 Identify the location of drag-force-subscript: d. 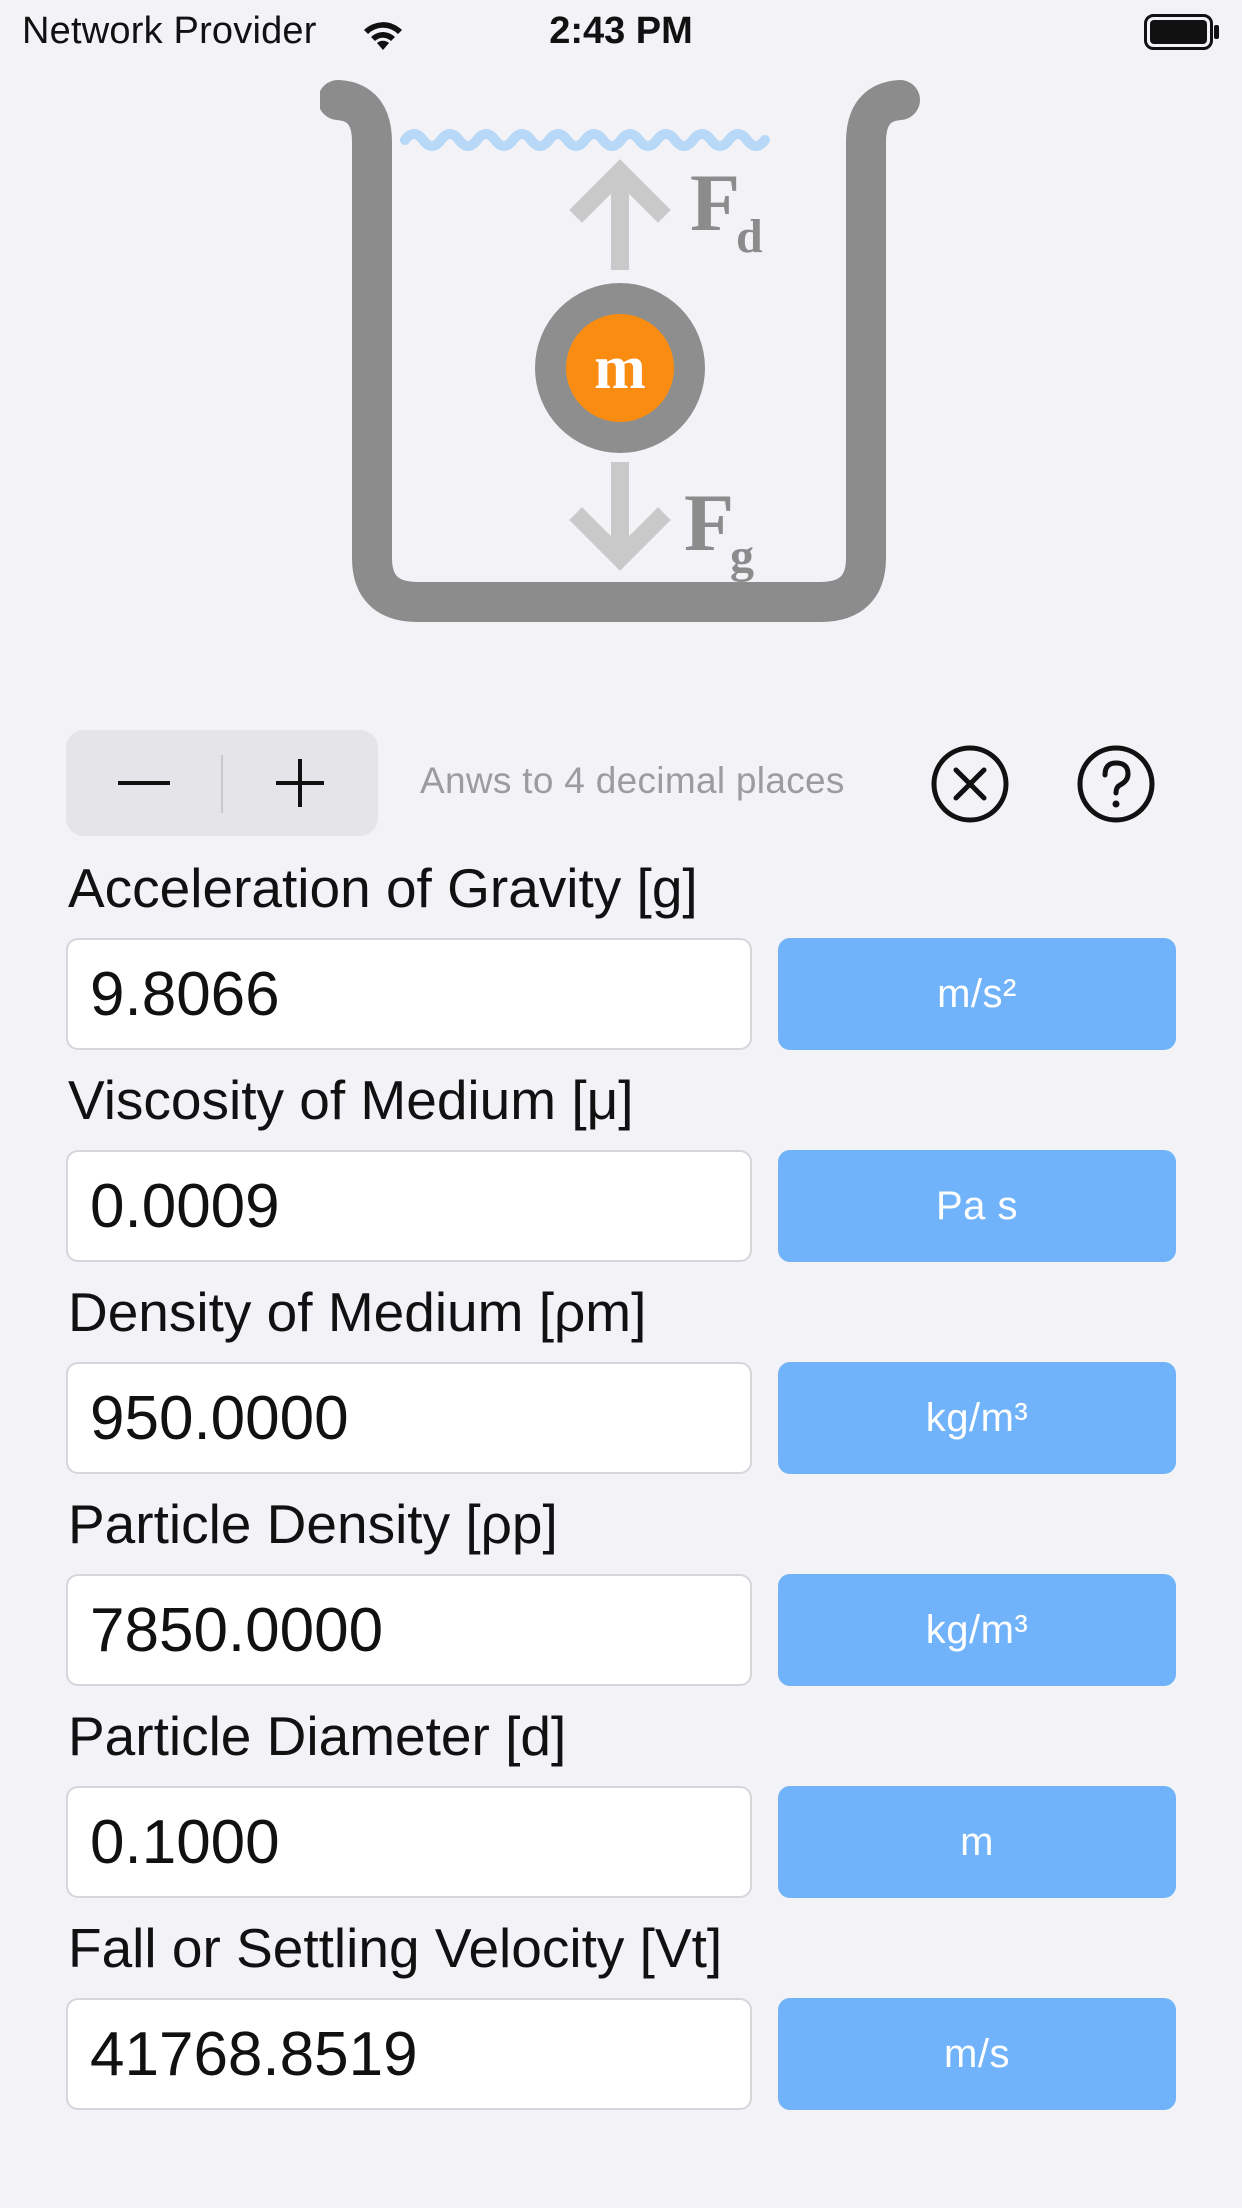
(749, 236).